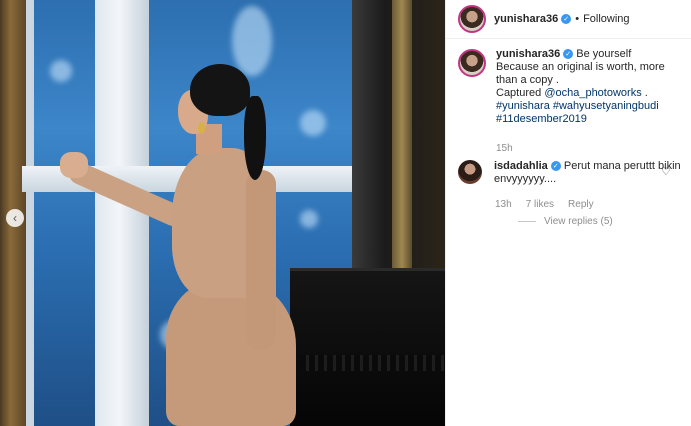 Image resolution: width=691 pixels, height=426 pixels. I want to click on person-earring, so click(201, 128).